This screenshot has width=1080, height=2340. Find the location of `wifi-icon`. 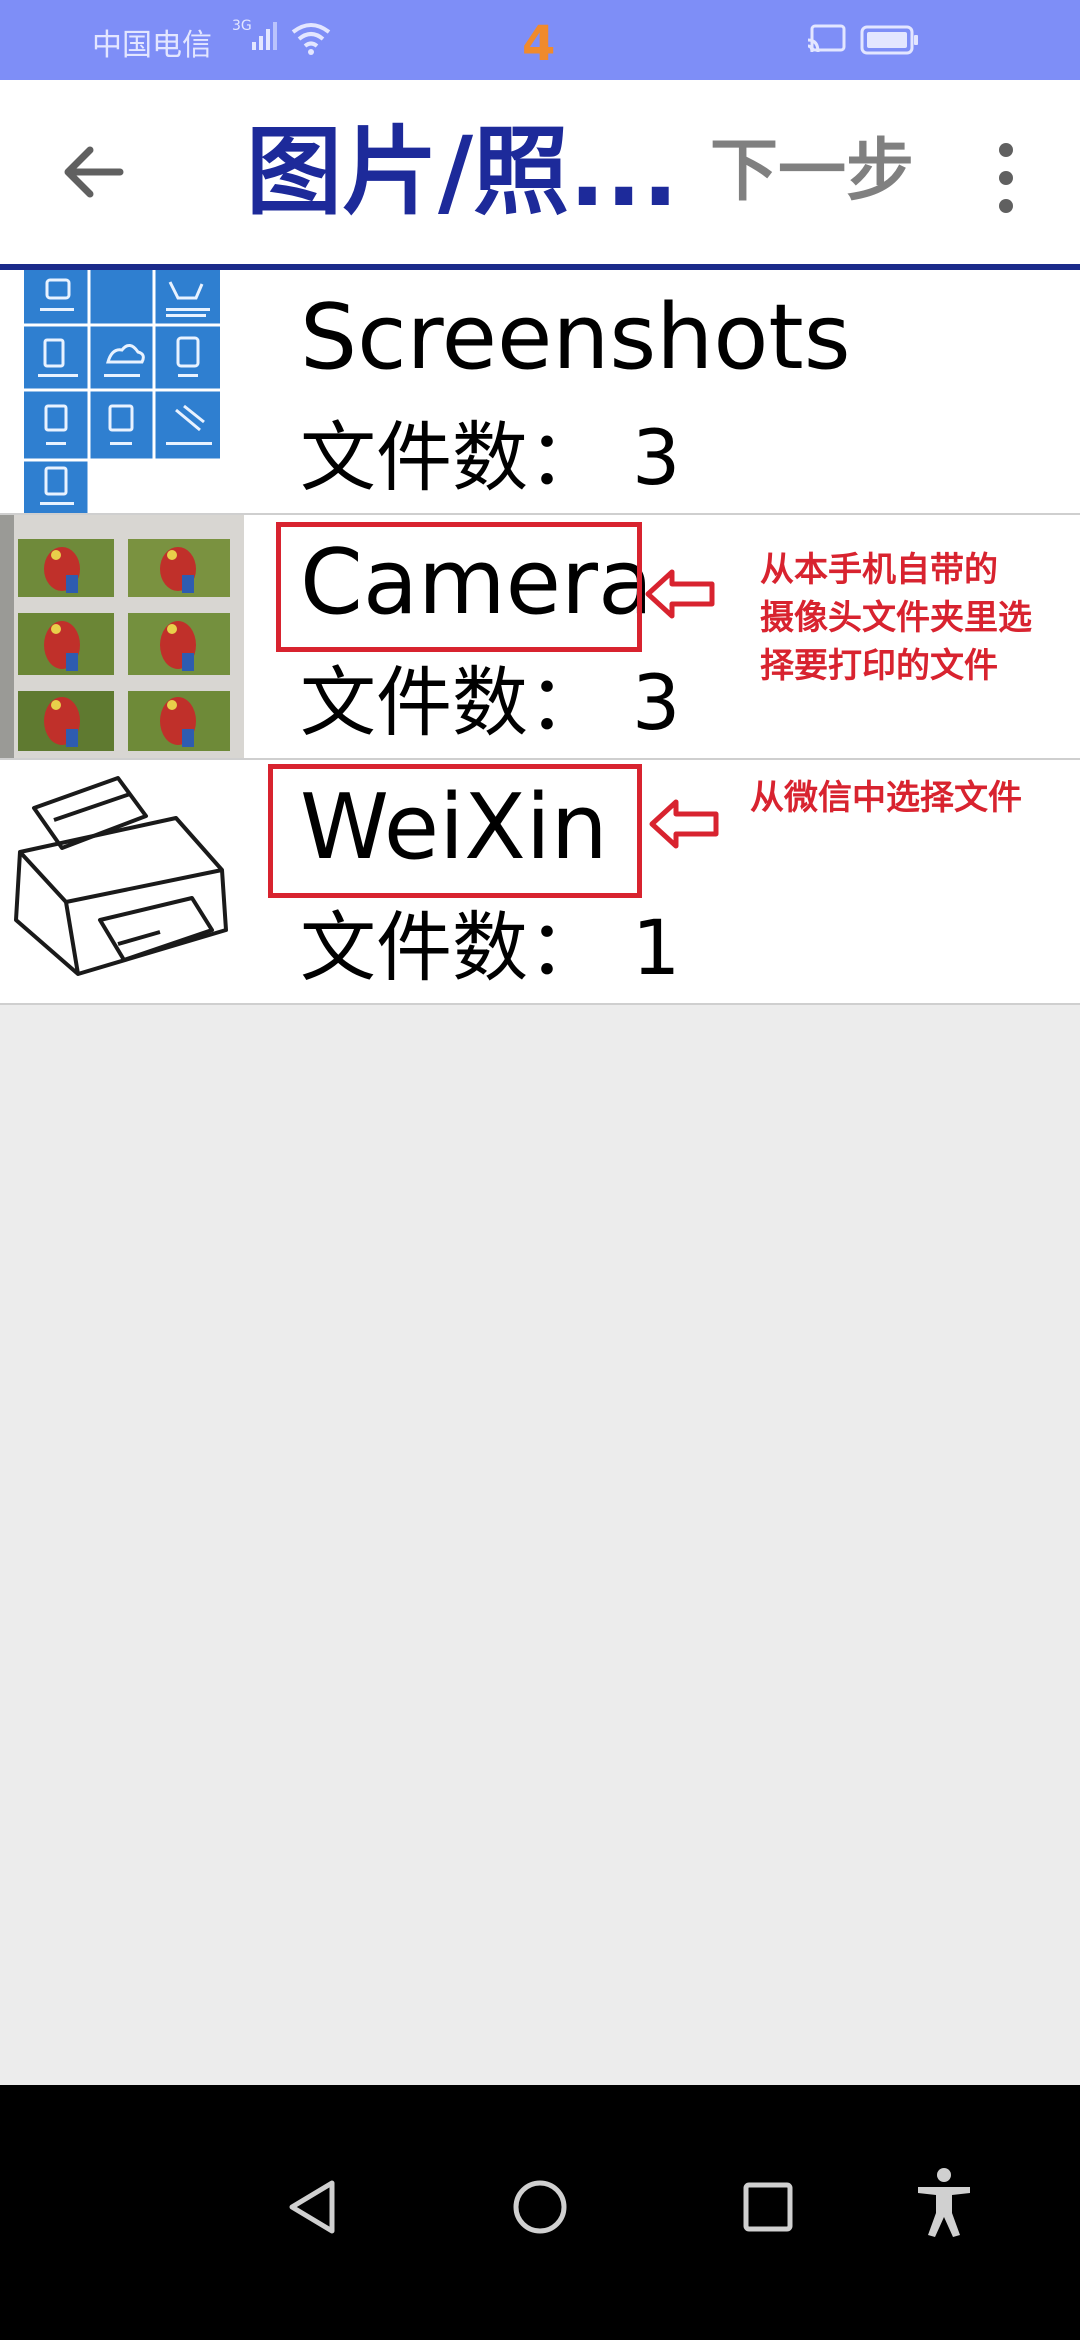

wifi-icon is located at coordinates (311, 40).